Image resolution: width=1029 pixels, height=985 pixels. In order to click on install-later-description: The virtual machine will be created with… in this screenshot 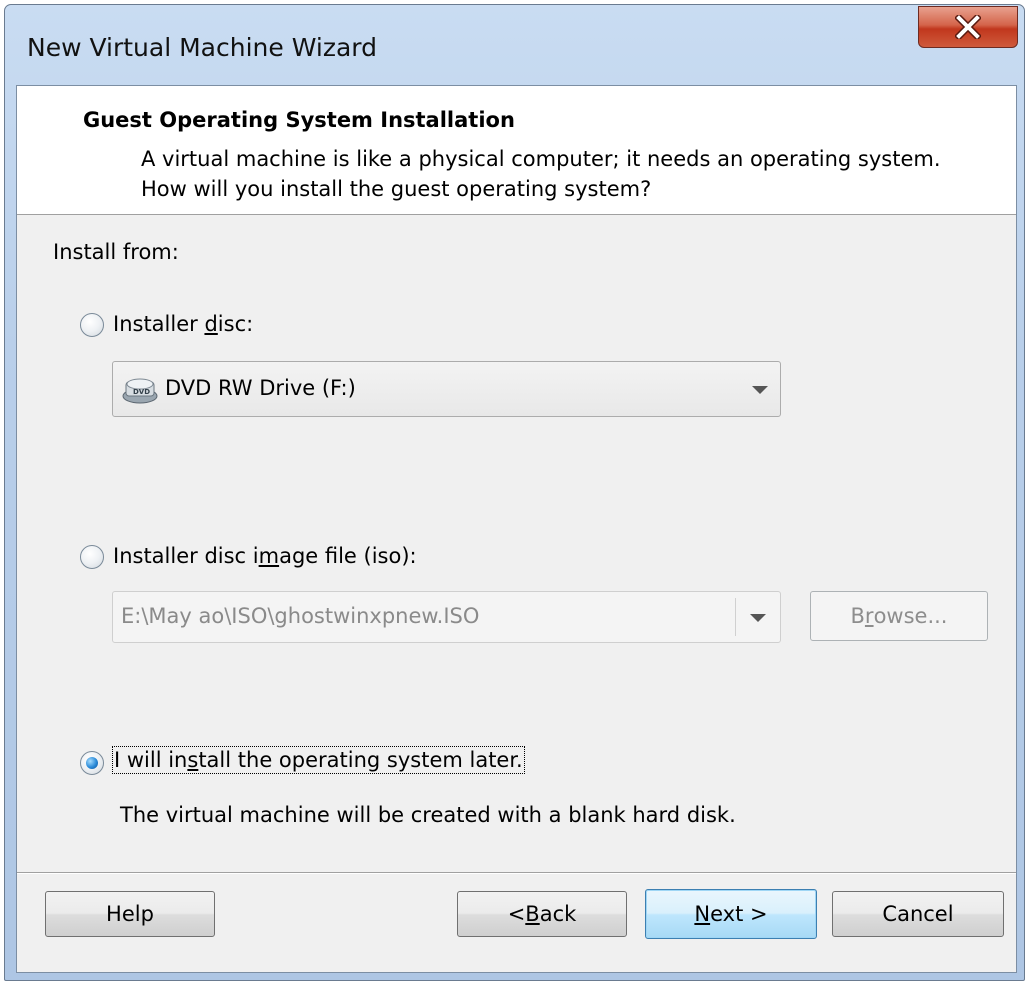, I will do `click(428, 815)`.